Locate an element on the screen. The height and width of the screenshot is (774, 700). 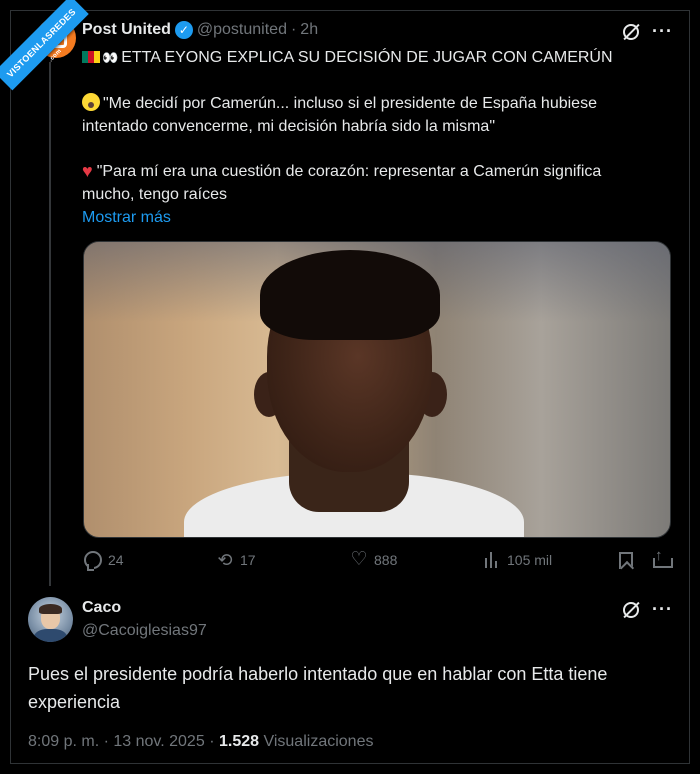
reply-count: 24 is located at coordinates (116, 560).